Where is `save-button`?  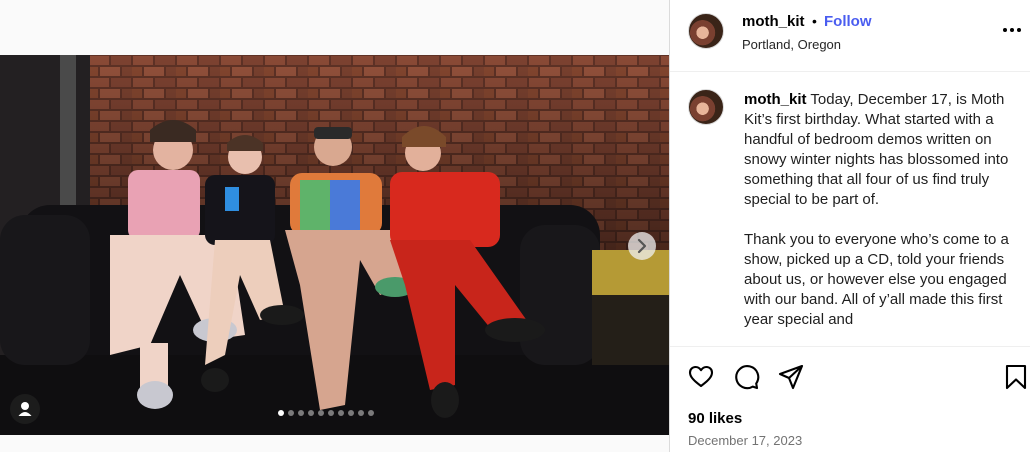
save-button is located at coordinates (1016, 377).